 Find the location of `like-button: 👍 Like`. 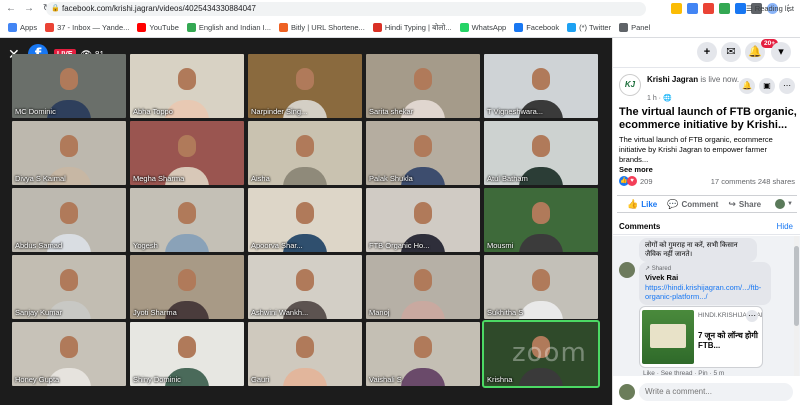

like-button: 👍 Like is located at coordinates (642, 204).